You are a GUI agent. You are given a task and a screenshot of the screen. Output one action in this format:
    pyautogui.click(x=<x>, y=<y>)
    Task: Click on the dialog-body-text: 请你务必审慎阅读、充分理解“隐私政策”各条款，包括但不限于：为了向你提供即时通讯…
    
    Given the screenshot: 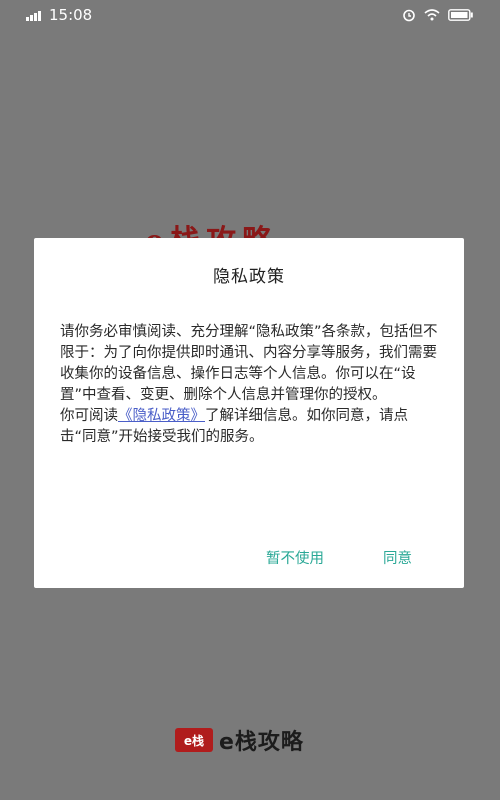 What is the action you would take?
    pyautogui.click(x=249, y=363)
    